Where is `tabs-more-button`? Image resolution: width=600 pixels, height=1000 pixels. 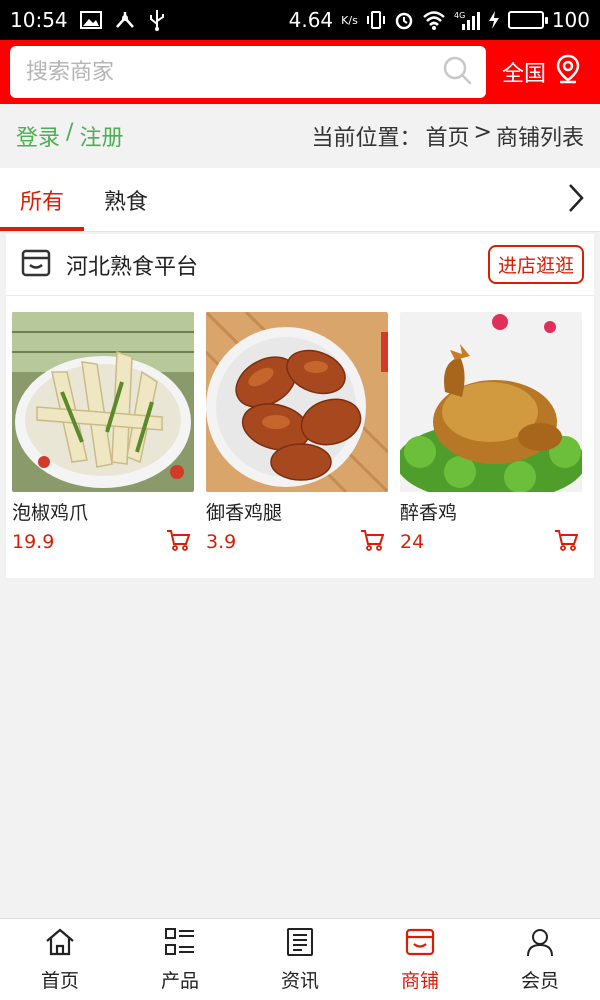
tabs-more-button is located at coordinates (576, 199).